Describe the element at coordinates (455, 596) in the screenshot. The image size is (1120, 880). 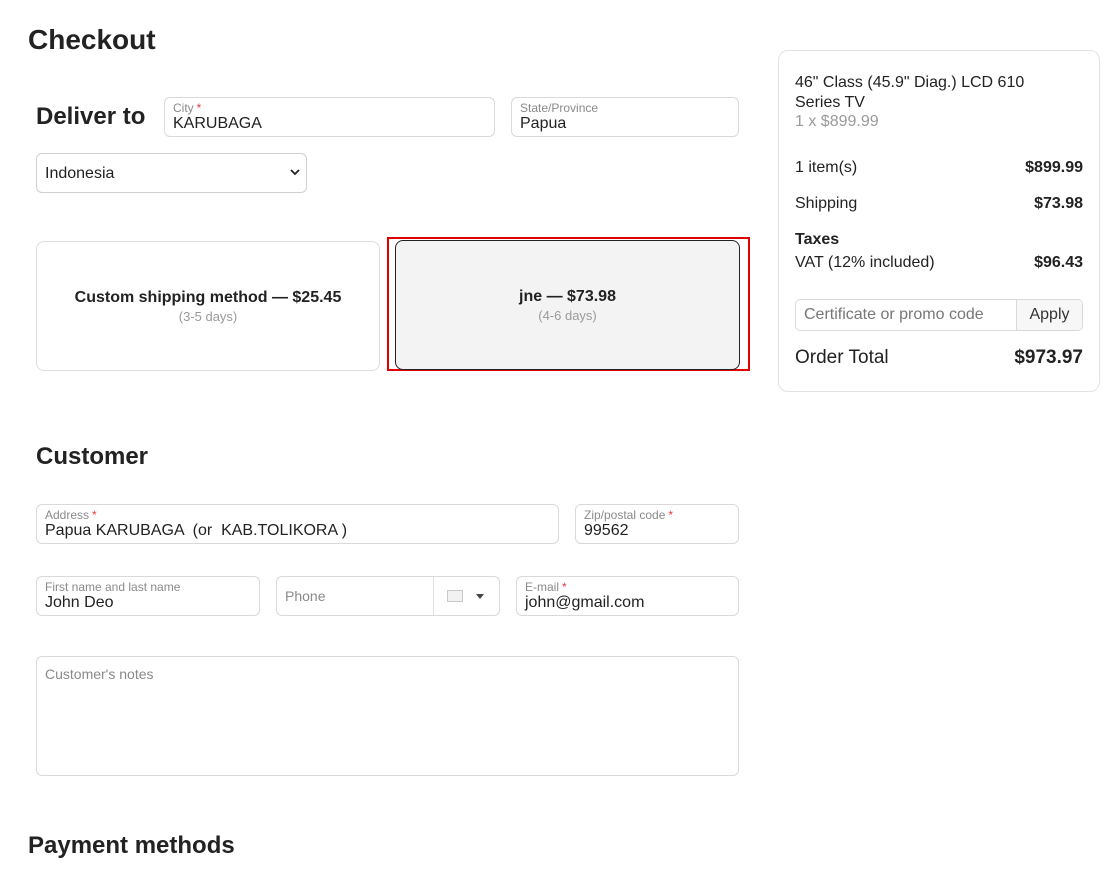
I see `flag-icon` at that location.